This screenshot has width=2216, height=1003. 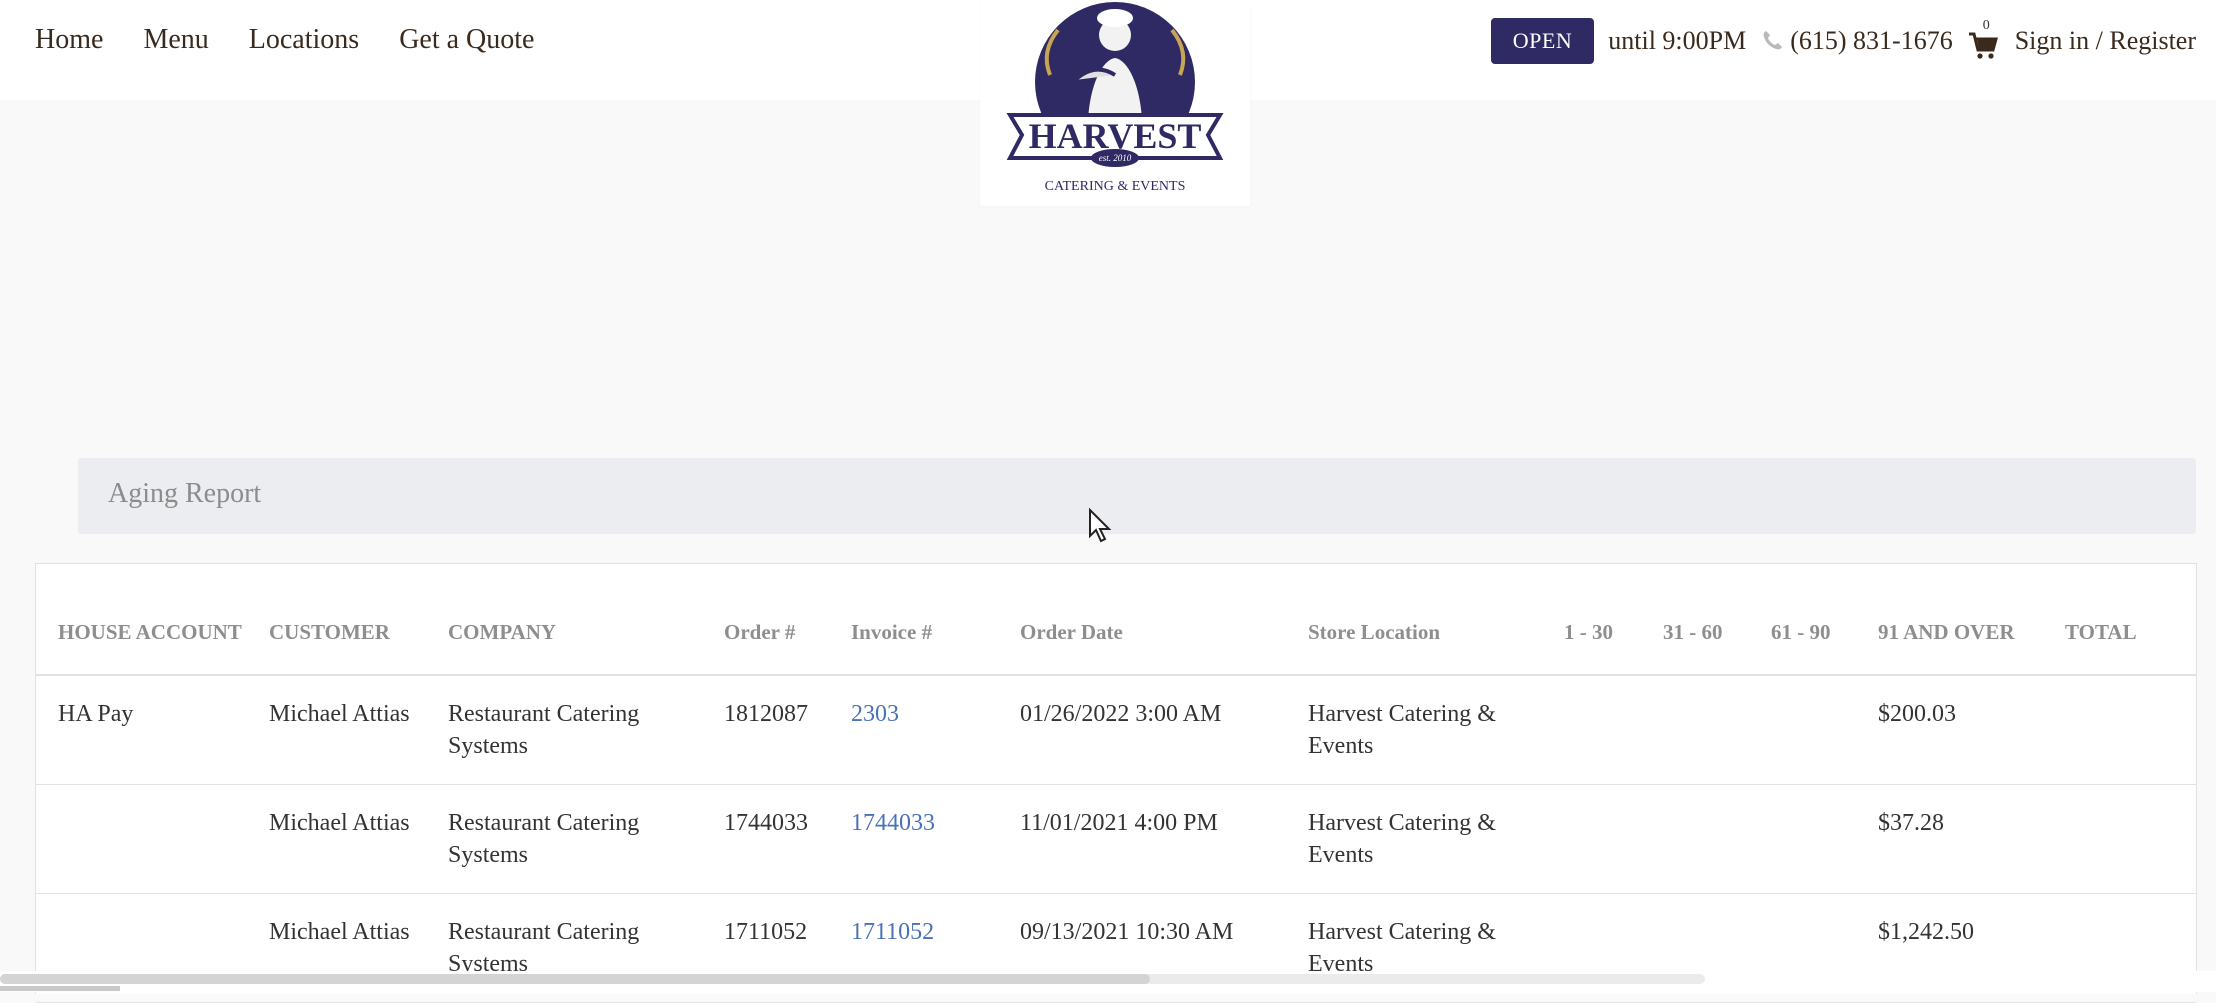 I want to click on shopping-cart-icon, so click(x=1983, y=45).